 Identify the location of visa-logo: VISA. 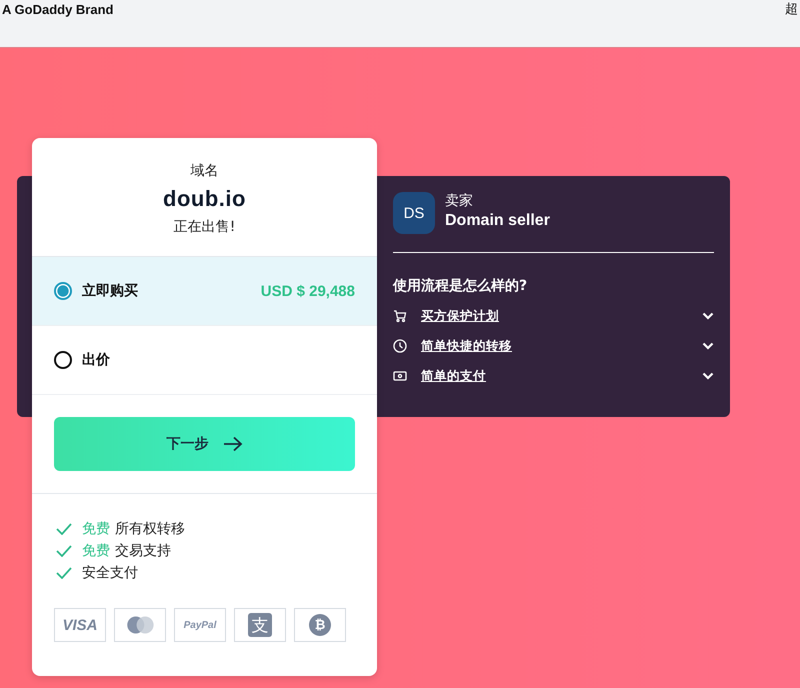
(80, 625).